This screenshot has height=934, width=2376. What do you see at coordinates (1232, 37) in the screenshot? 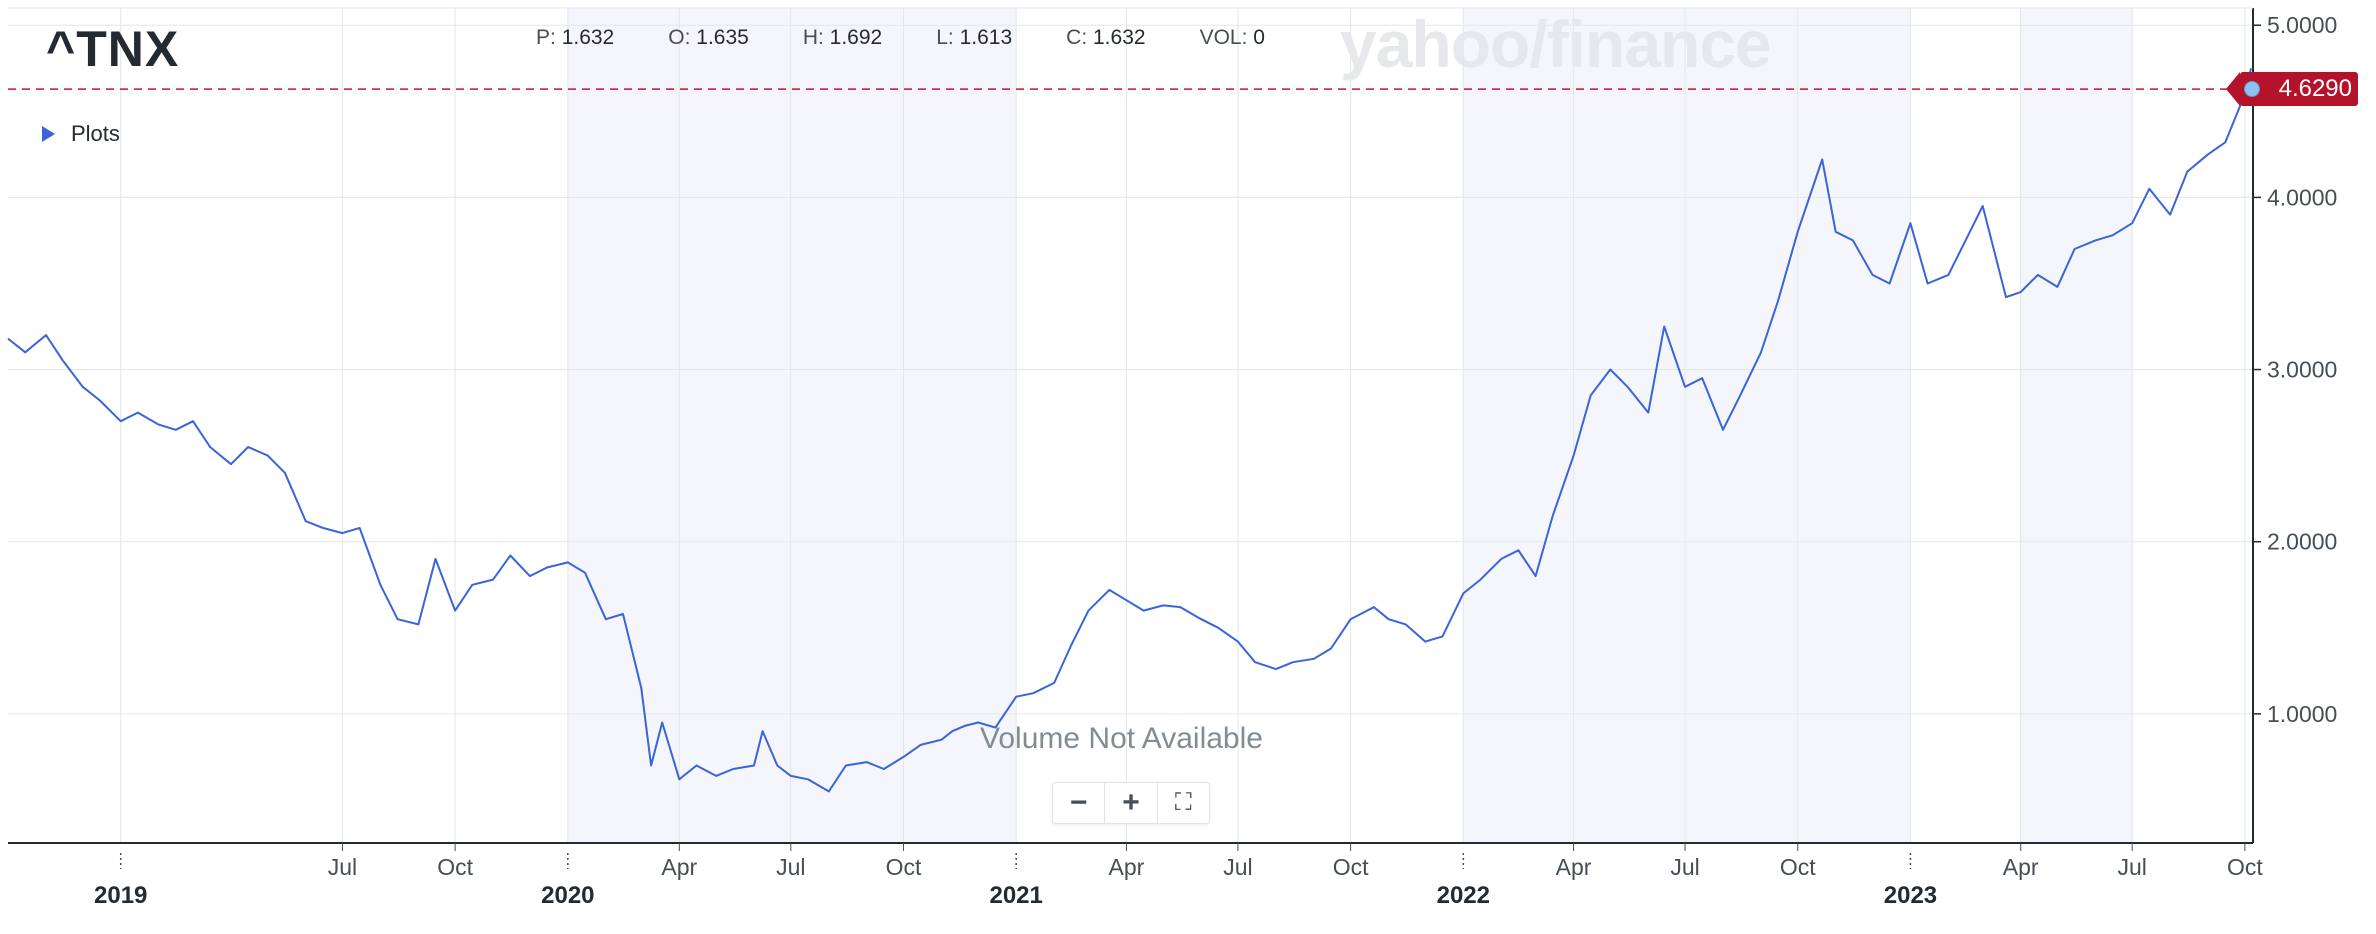
I see `ohlc-volume: VOL: 0` at bounding box center [1232, 37].